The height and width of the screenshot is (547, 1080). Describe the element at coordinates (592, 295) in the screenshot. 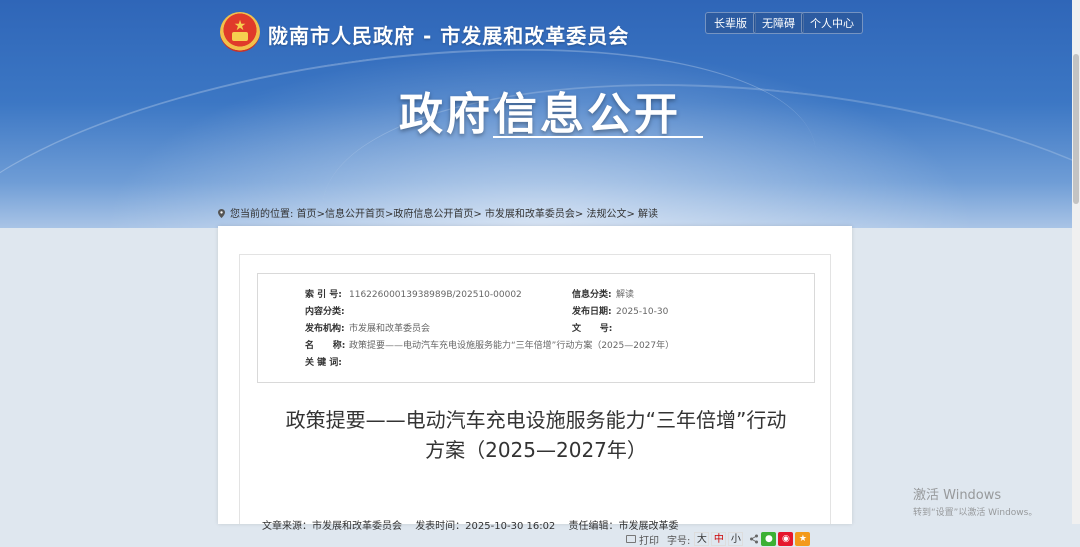

I see `meta-label: 信息分类:` at that location.